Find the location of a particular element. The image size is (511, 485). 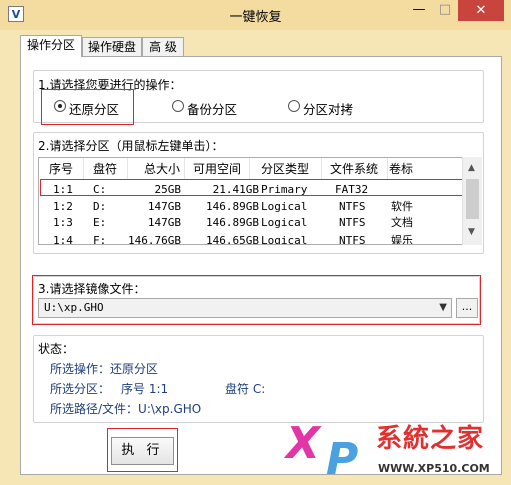

column-header-label: 卷标 is located at coordinates (425, 169).